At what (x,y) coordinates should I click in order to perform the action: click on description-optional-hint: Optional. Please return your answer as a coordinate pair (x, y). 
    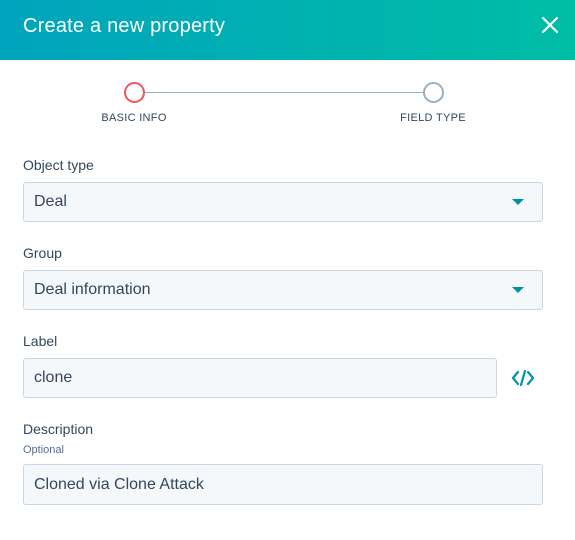
    Looking at the image, I should click on (43, 450).